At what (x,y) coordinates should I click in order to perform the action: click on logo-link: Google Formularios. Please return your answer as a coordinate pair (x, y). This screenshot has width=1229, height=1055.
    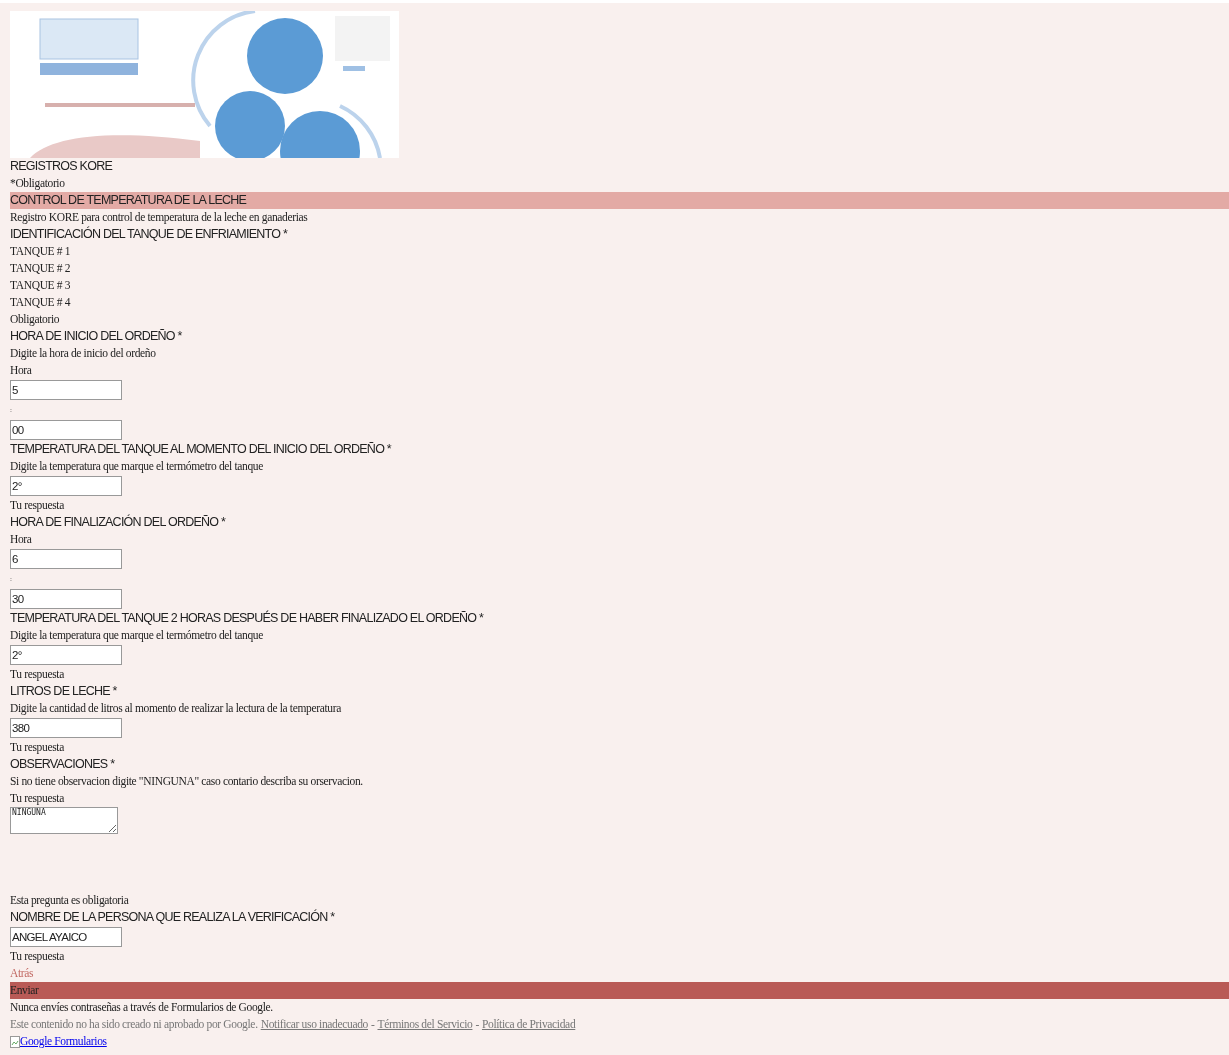
    Looking at the image, I should click on (58, 1041).